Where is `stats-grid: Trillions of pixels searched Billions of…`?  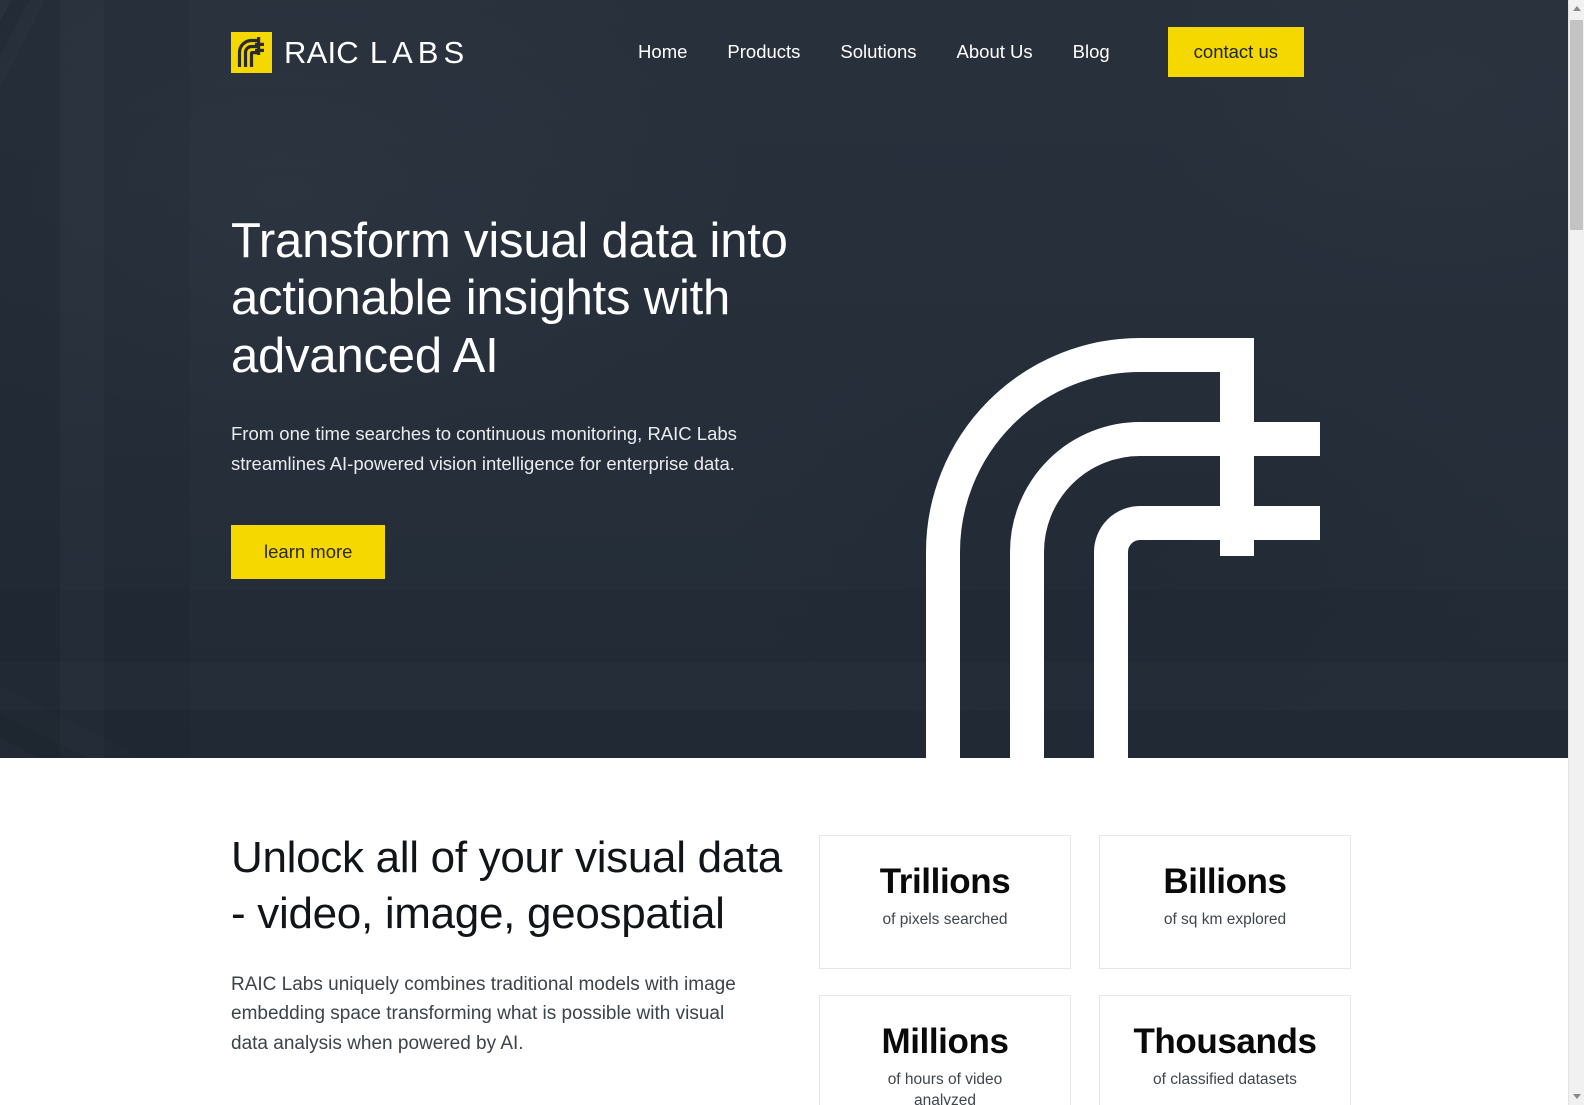 stats-grid: Trillions of pixels searched Billions of… is located at coordinates (1085, 970).